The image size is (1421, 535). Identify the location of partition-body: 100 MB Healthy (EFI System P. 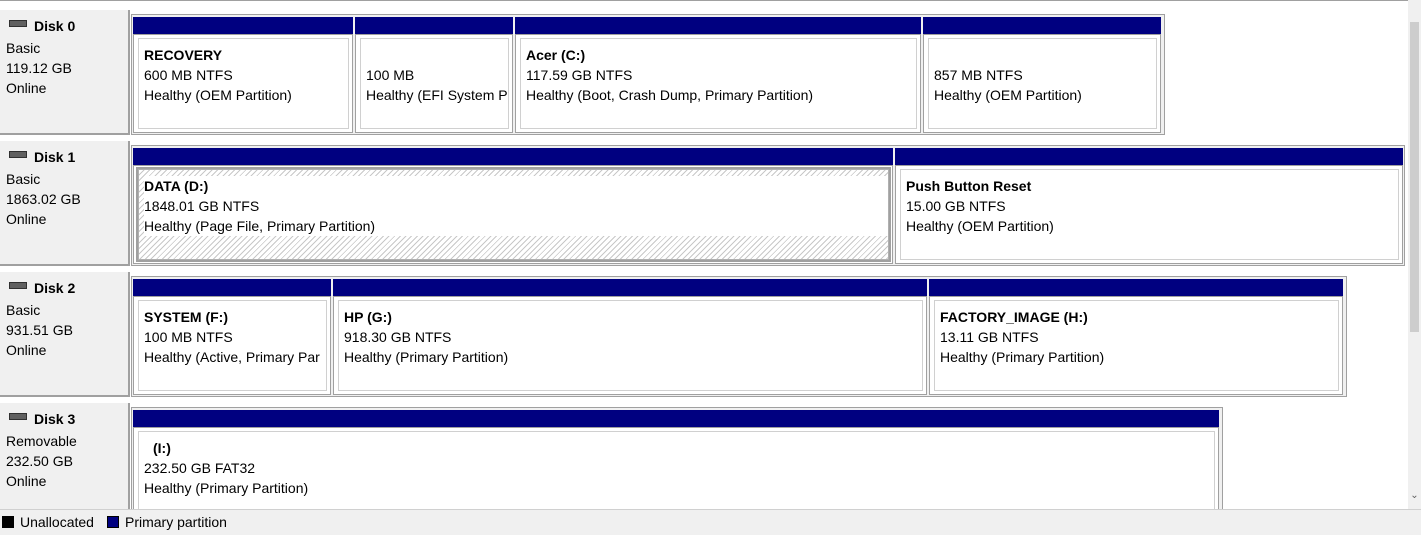
(434, 83).